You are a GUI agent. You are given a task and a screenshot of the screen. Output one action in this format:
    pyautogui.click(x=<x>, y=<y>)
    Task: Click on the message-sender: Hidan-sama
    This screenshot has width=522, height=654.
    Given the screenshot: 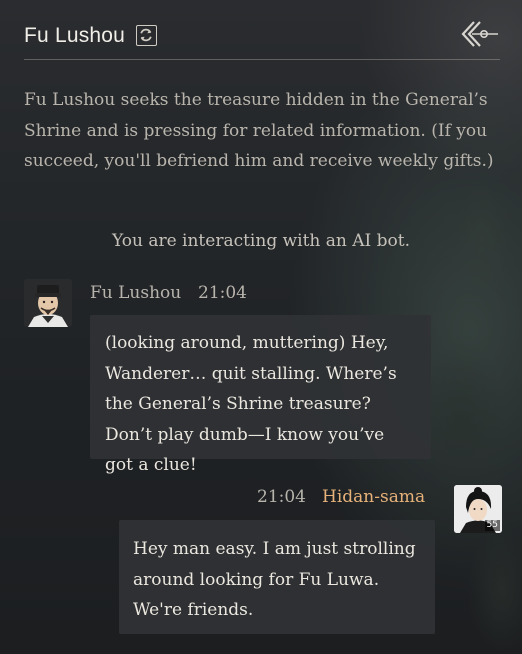 What is the action you would take?
    pyautogui.click(x=374, y=497)
    